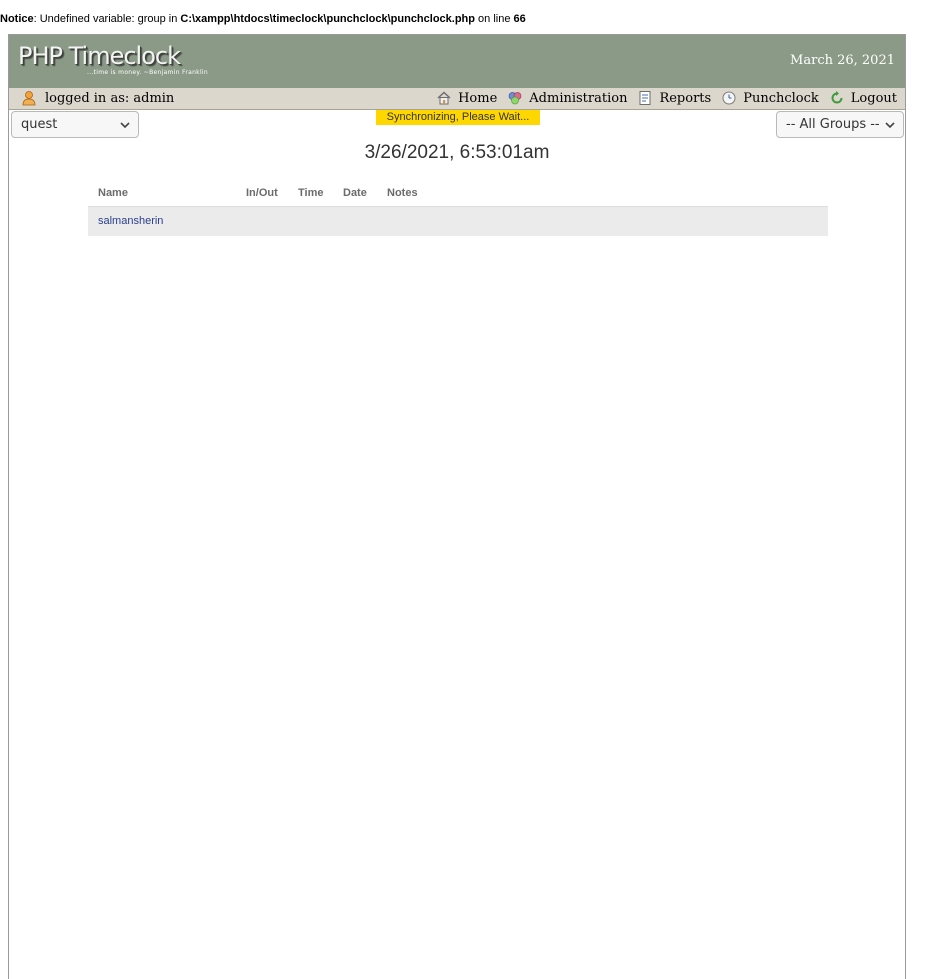 This screenshot has height=979, width=927. I want to click on menu-logout: Logout, so click(863, 98).